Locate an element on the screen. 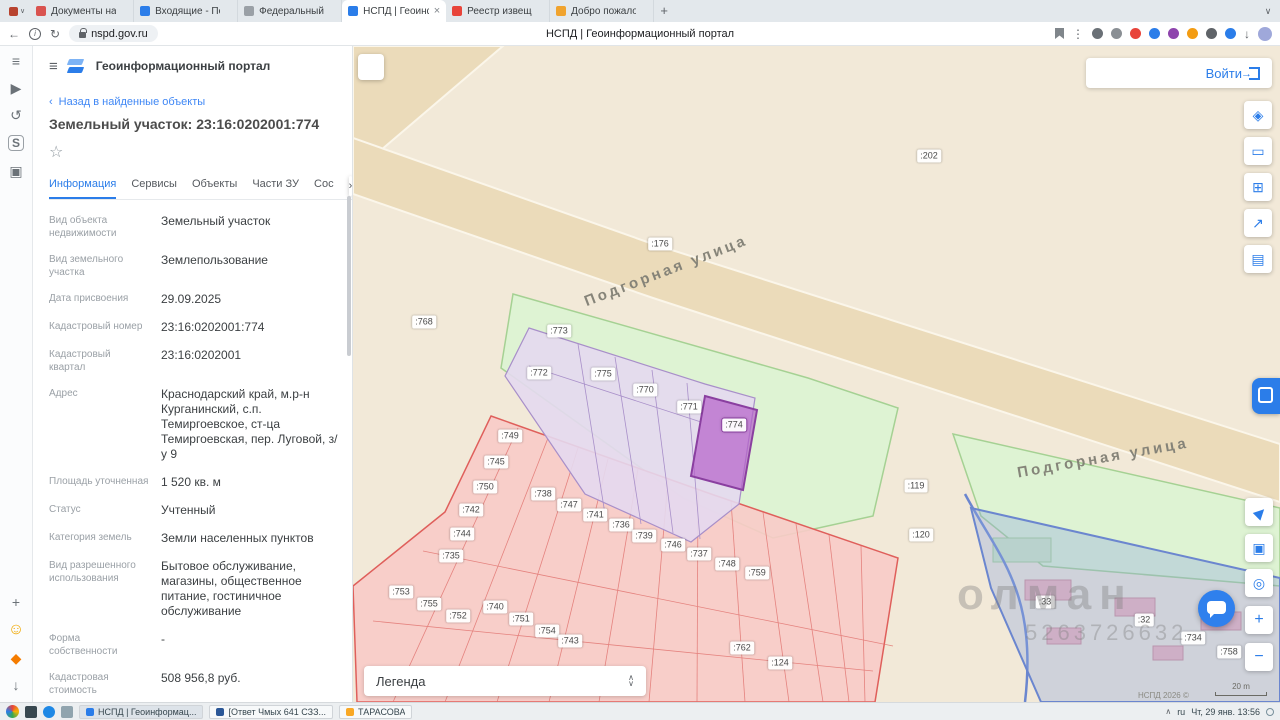 This screenshot has width=1280, height=720. zoom-in-button: + is located at coordinates (1259, 620).